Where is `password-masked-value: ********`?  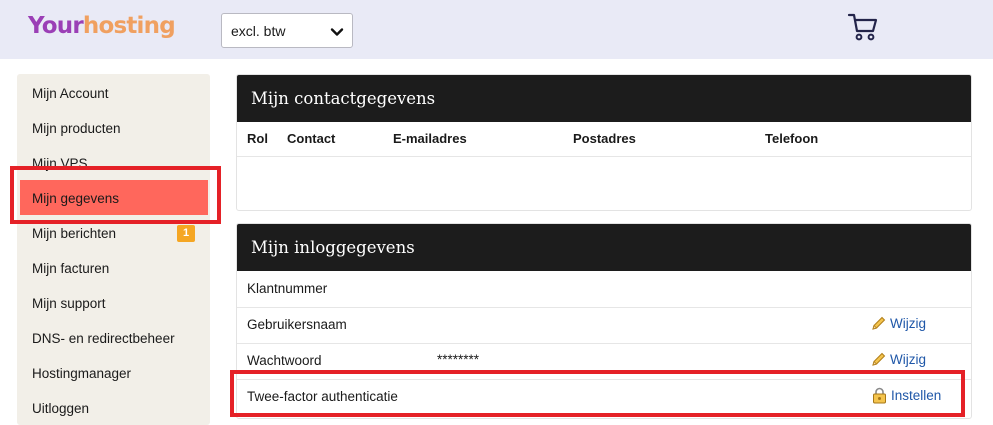 password-masked-value: ******** is located at coordinates (458, 359).